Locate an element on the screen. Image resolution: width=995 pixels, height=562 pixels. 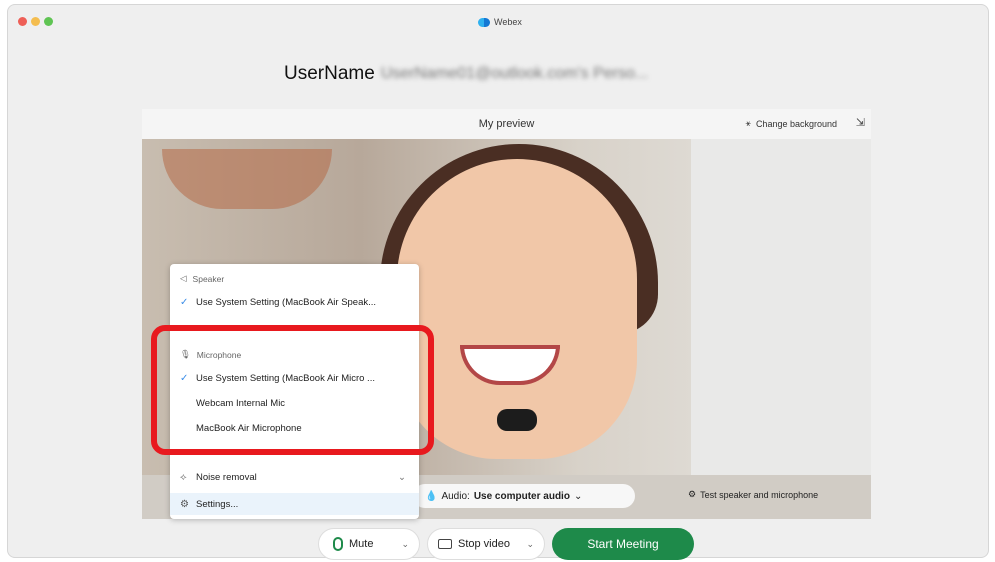
audio-value: Use computer audio is located at coordinates (521, 496).